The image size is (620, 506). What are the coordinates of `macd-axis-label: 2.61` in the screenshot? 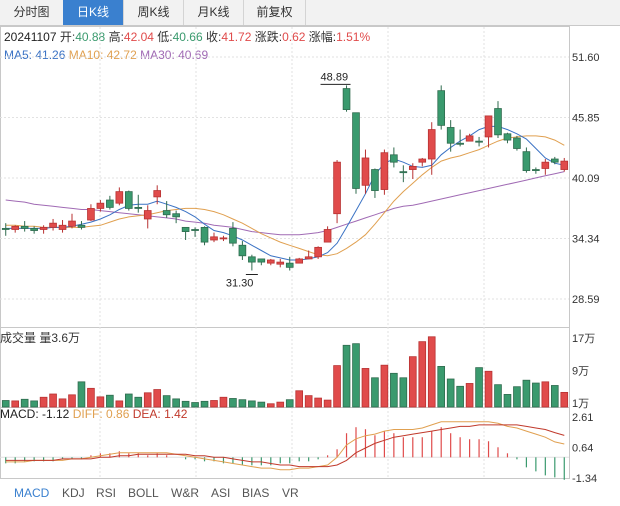 It's located at (582, 418).